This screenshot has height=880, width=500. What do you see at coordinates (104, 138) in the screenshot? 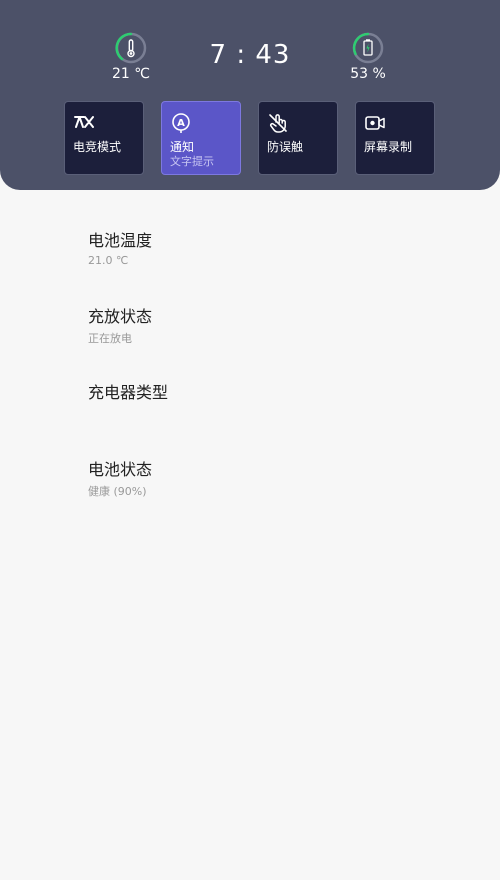
I see `tile-game-mode: 电竞模式` at bounding box center [104, 138].